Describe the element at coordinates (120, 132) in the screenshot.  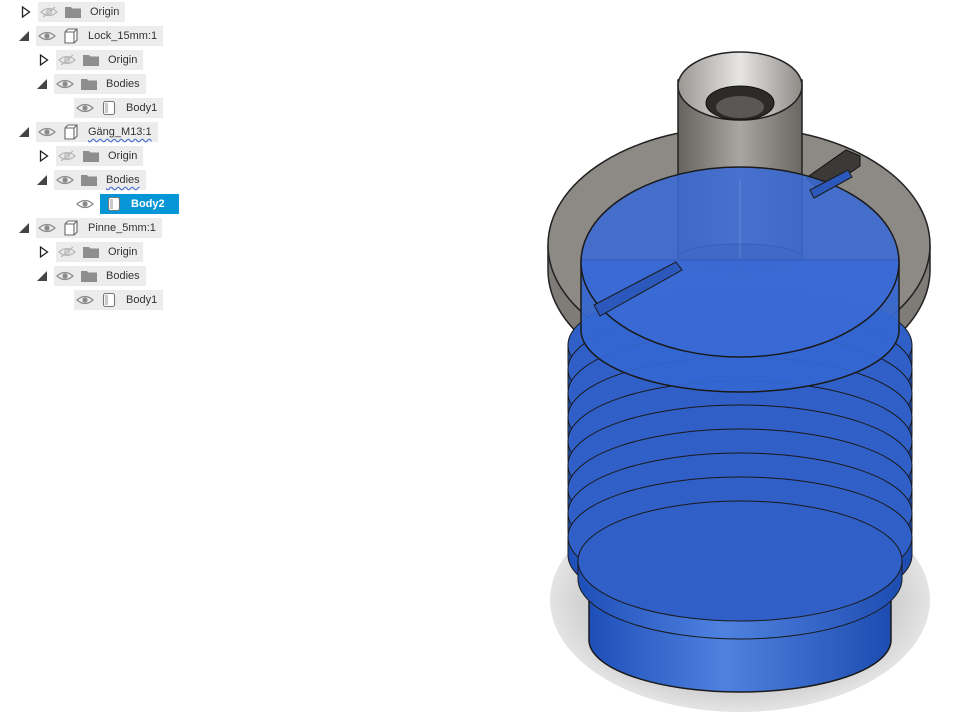
I see `tree-label: Gäng_M13:1` at that location.